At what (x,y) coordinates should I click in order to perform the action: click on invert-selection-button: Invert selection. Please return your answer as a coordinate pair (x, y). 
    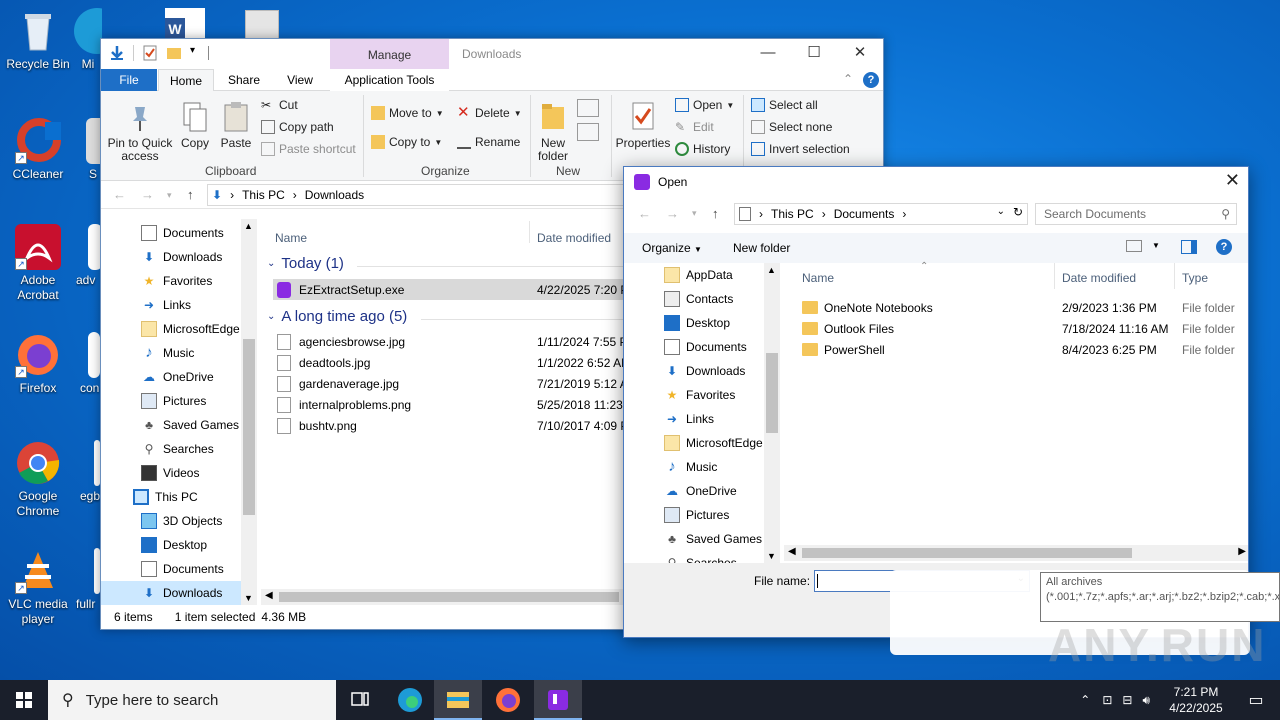
    Looking at the image, I should click on (800, 149).